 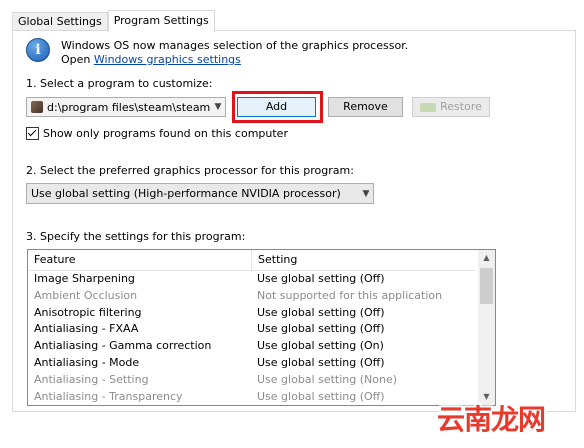 What do you see at coordinates (86, 295) in the screenshot?
I see `feature-cell: Ambient Occlusion` at bounding box center [86, 295].